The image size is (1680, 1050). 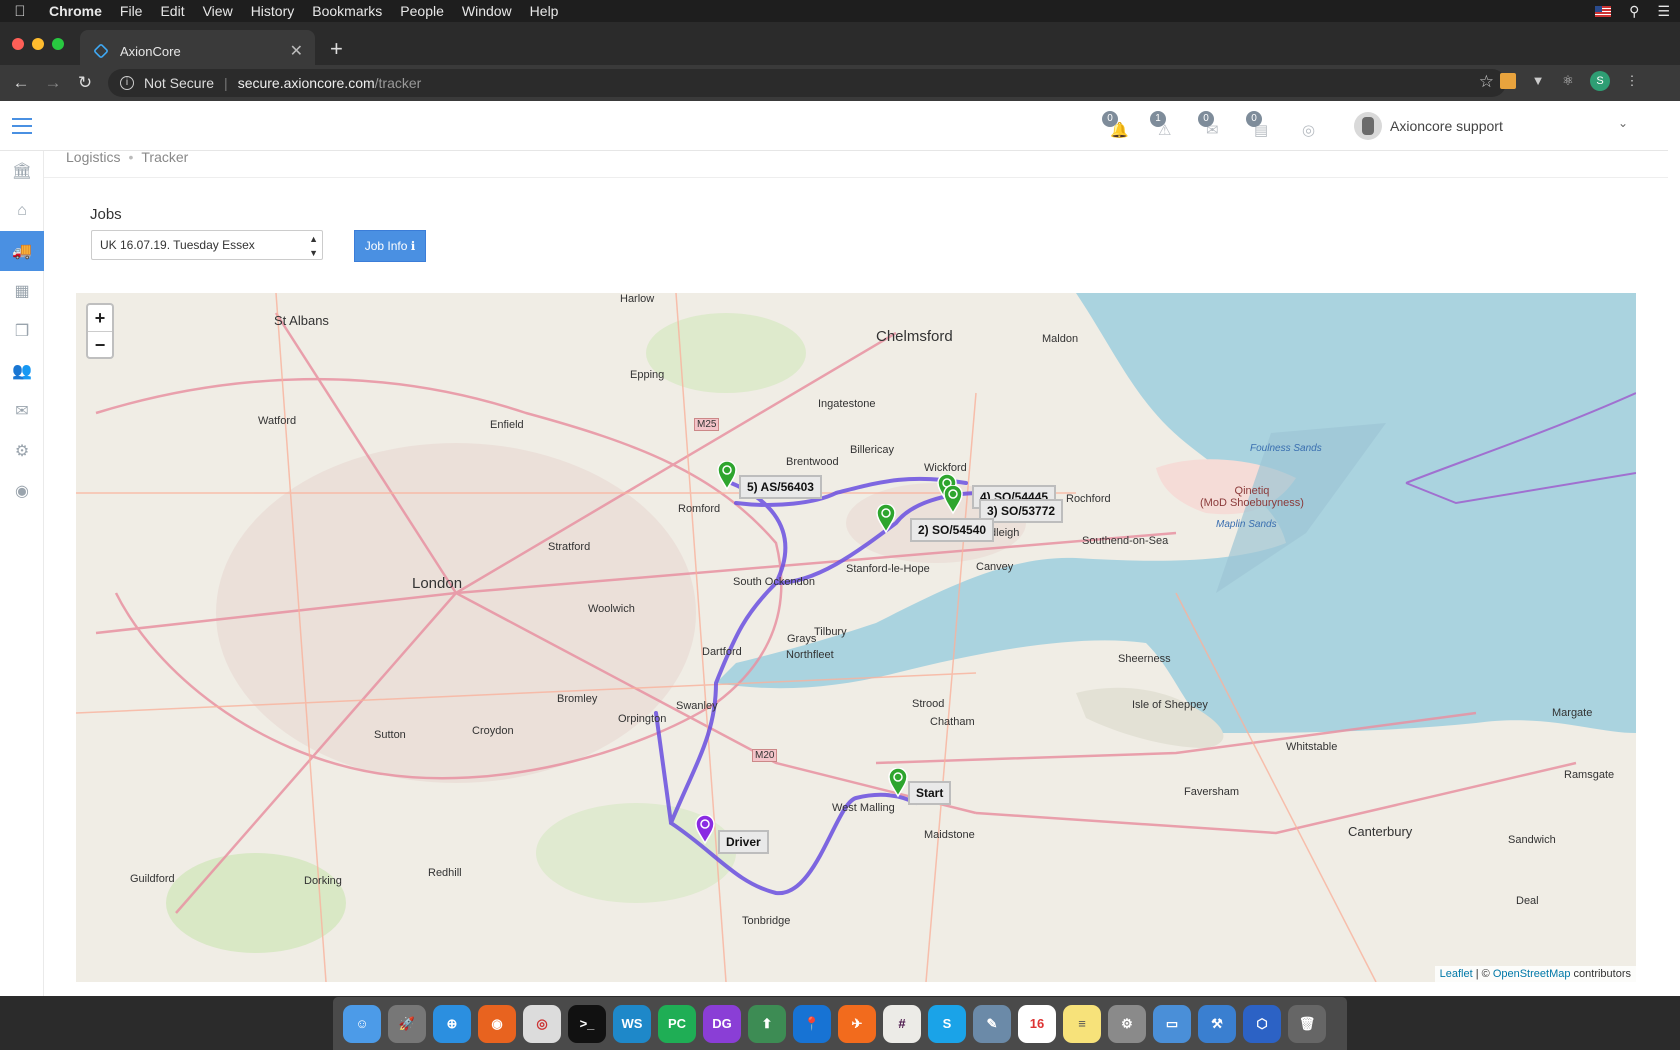 I want to click on gear-icon: ⚙, so click(x=22, y=451).